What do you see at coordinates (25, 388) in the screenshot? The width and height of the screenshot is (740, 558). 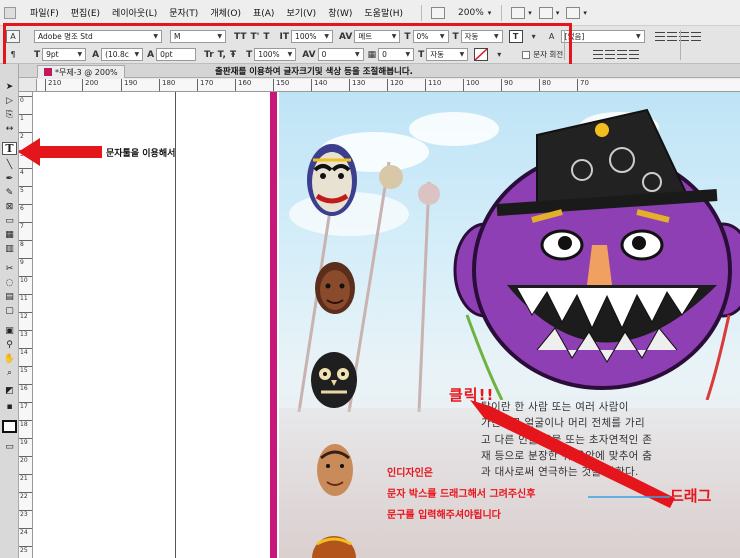 I see `ruler-tick: 16` at bounding box center [25, 388].